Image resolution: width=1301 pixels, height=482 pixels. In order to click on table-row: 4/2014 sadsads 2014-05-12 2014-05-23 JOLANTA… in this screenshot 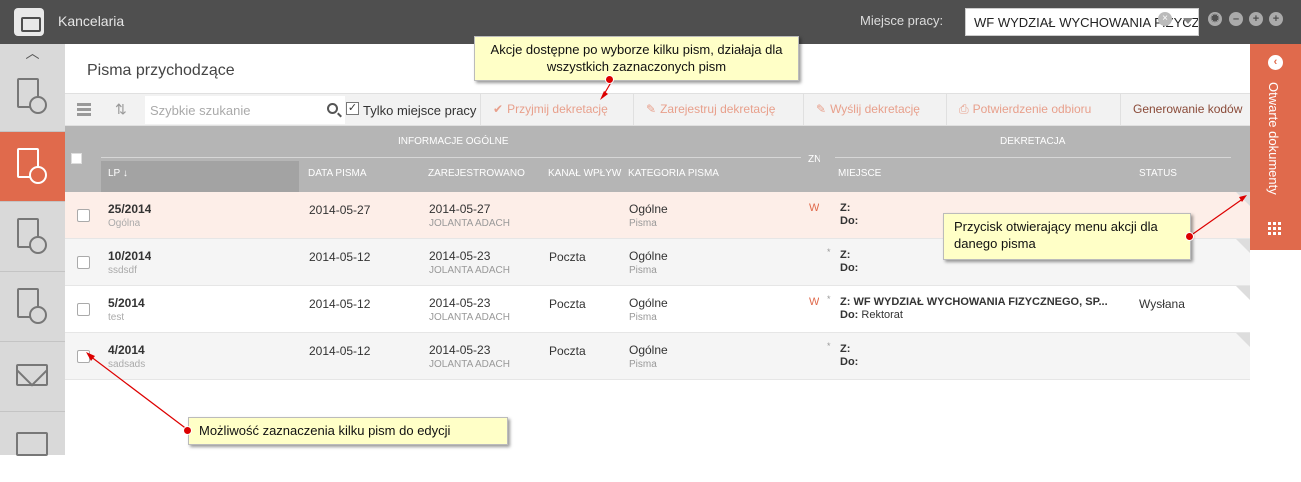, I will do `click(657, 356)`.